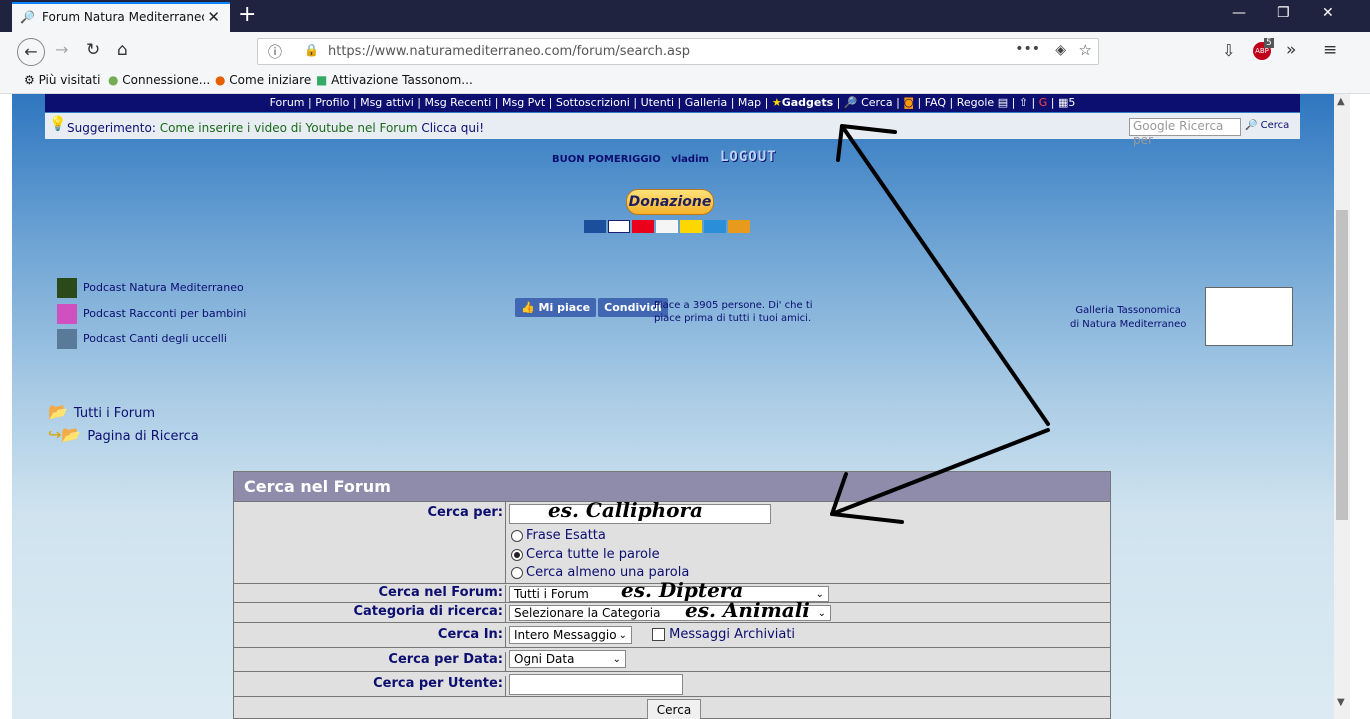 The height and width of the screenshot is (719, 1370). What do you see at coordinates (868, 129) in the screenshot?
I see `arrowhead-up-a` at bounding box center [868, 129].